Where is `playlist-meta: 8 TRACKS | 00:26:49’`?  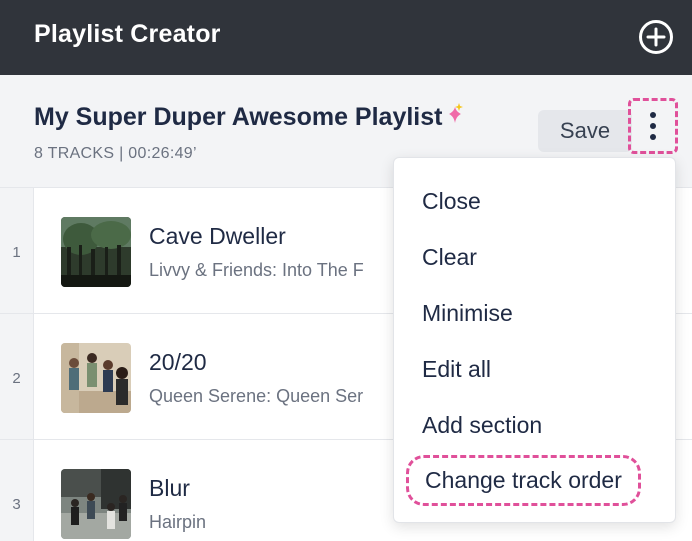
playlist-meta: 8 TRACKS | 00:26:49’ is located at coordinates (115, 153).